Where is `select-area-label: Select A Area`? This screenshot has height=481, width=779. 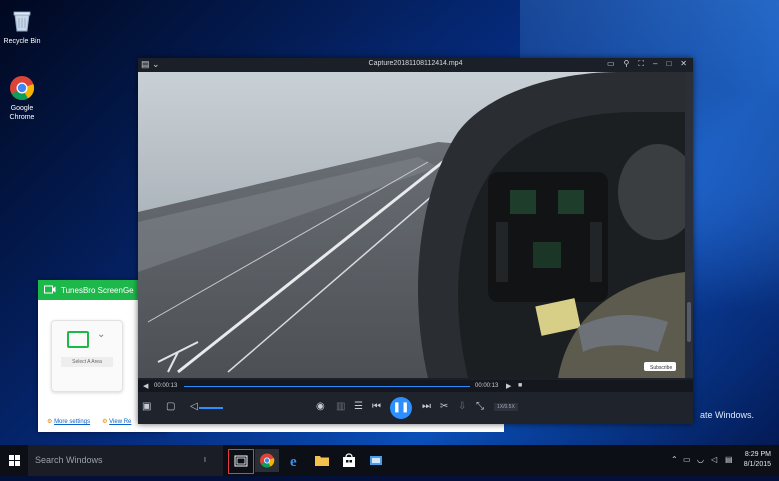
select-area-label: Select A Area is located at coordinates (87, 362).